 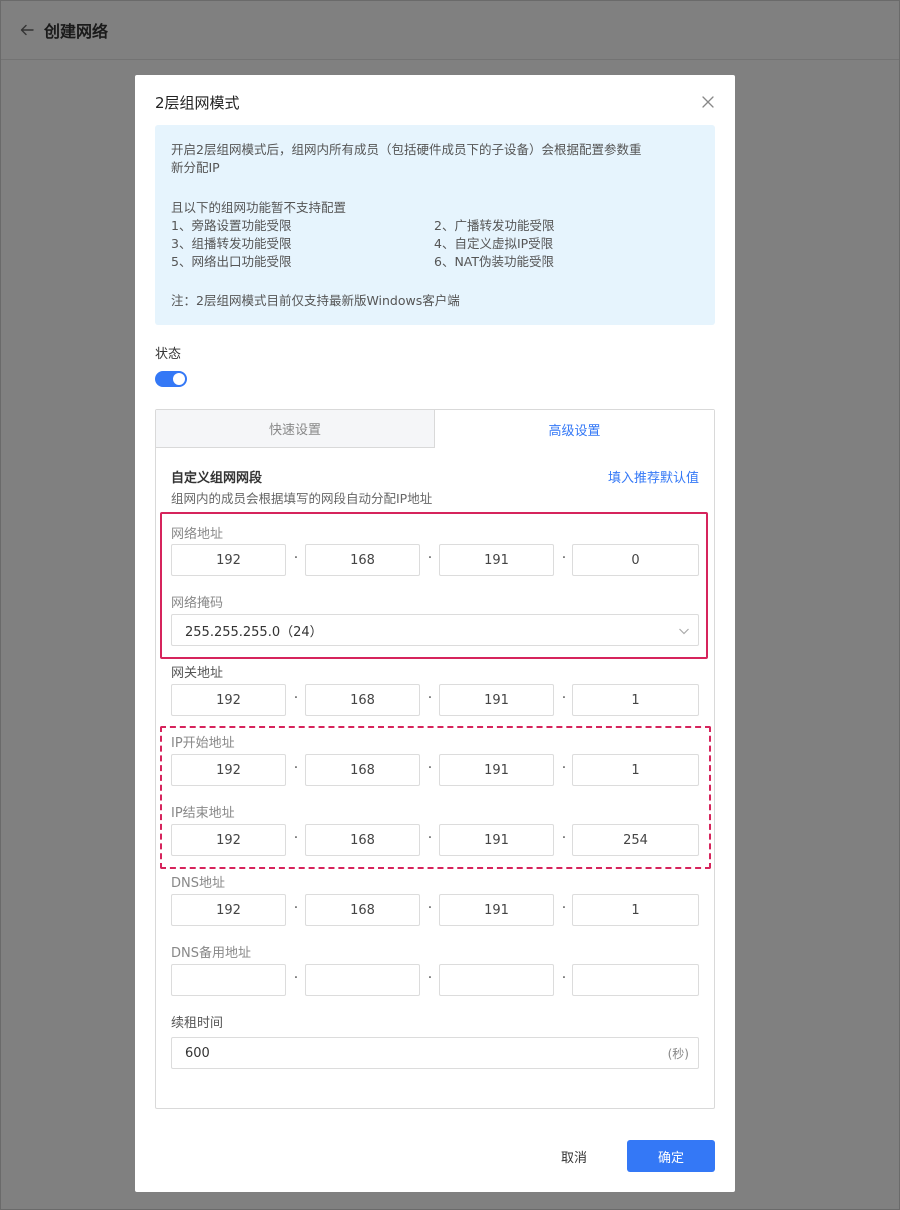 What do you see at coordinates (435, 630) in the screenshot?
I see `netmask-select: 255.255.255.0（24）` at bounding box center [435, 630].